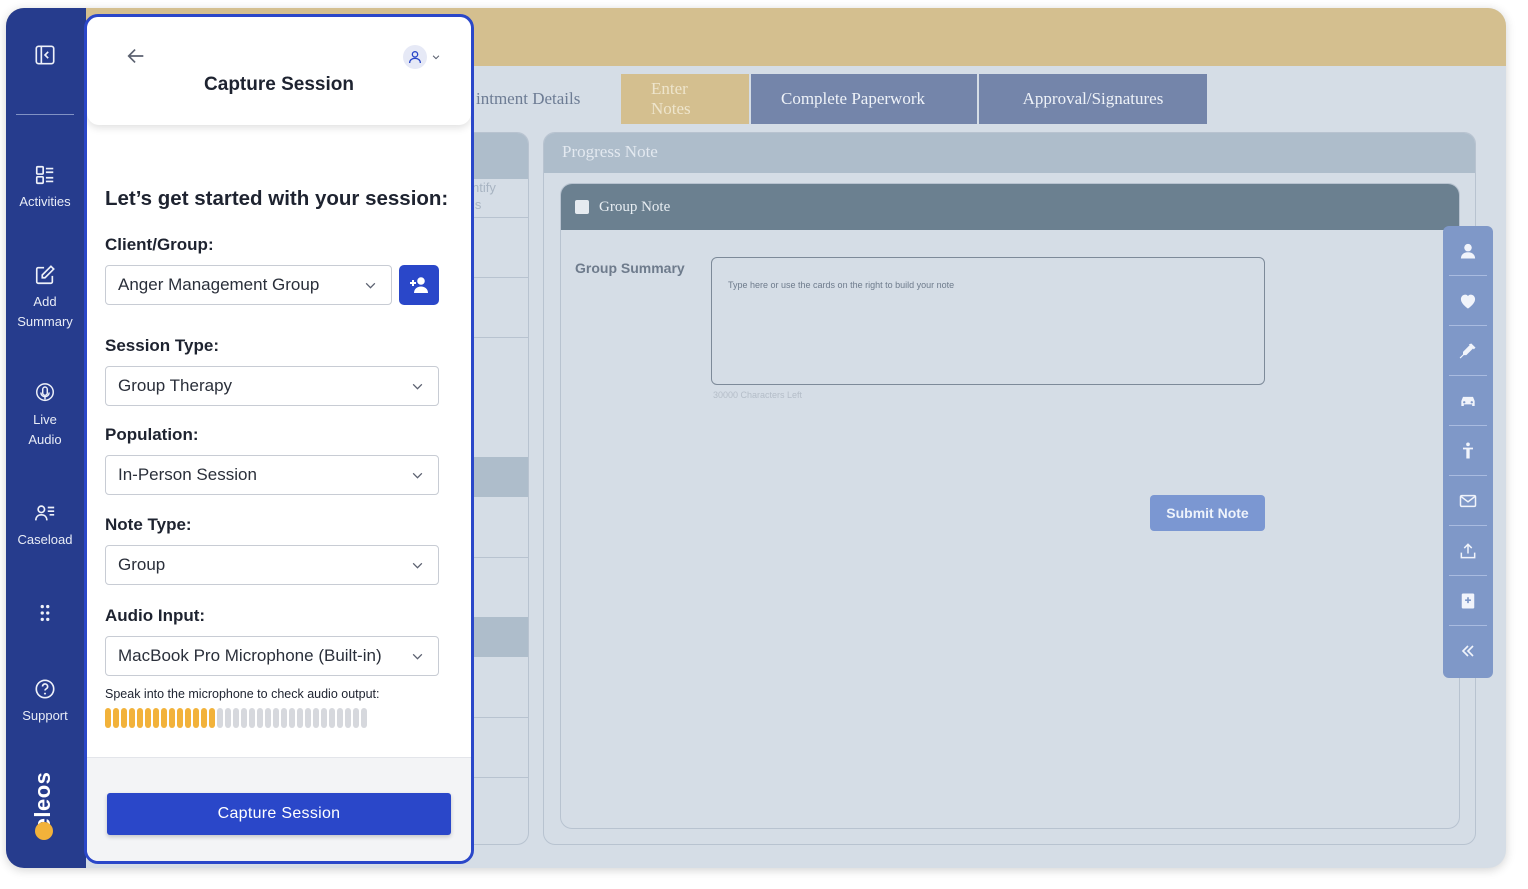  I want to click on person-icon, so click(1468, 251).